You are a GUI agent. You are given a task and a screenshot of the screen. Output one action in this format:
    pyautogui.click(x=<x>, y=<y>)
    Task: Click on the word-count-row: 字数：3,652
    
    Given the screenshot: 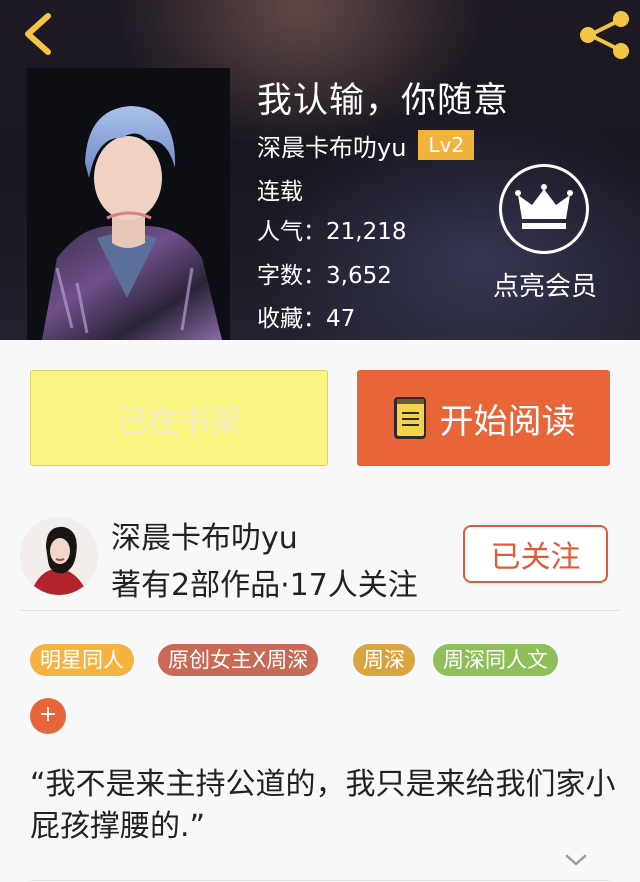 What is the action you would take?
    pyautogui.click(x=324, y=273)
    